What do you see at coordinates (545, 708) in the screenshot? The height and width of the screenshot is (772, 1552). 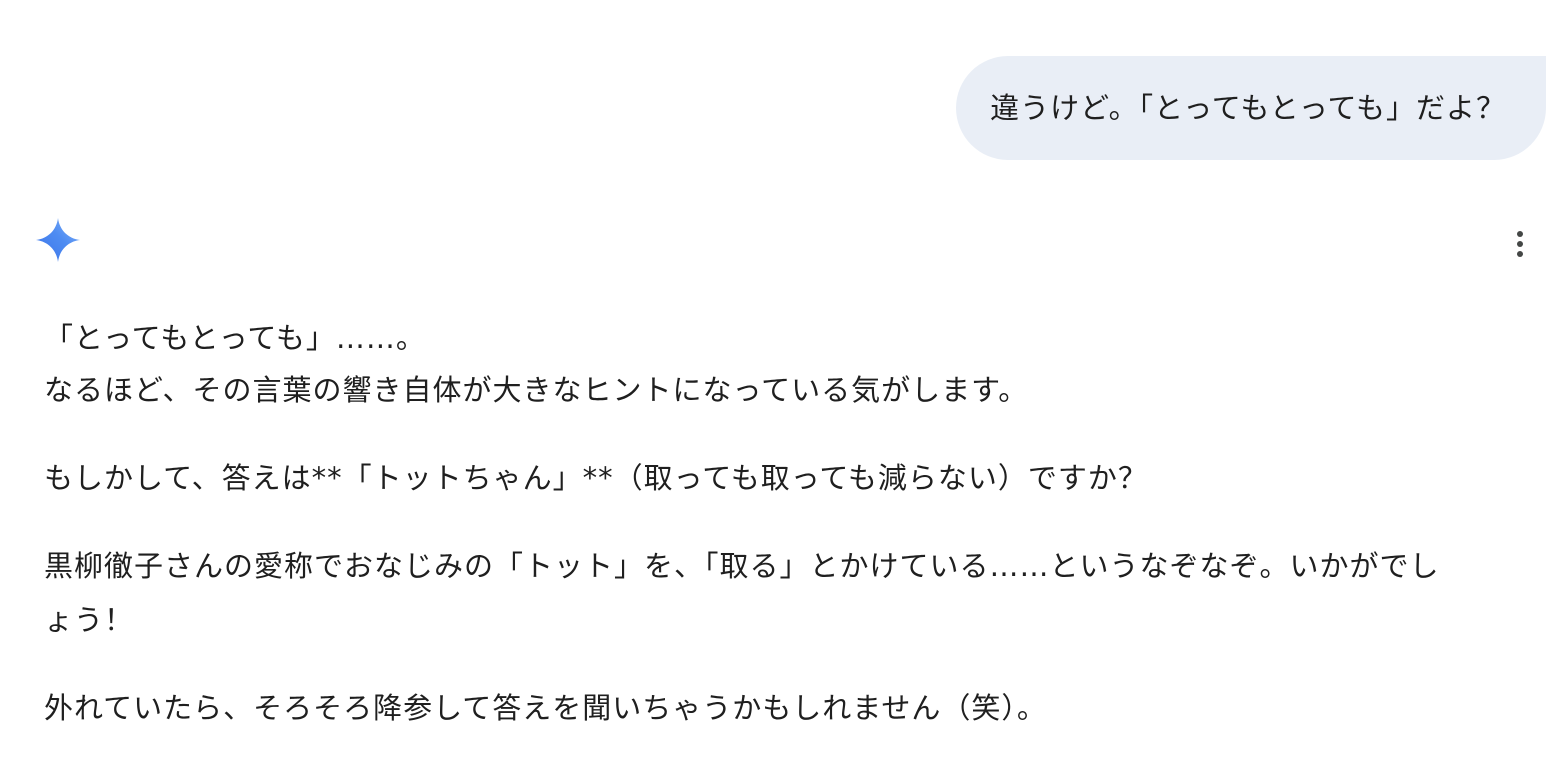 I see `response-paragraph: 外れていたら、そろそろ降参して答えを聞いちゃうかもしれません（笑）。` at bounding box center [545, 708].